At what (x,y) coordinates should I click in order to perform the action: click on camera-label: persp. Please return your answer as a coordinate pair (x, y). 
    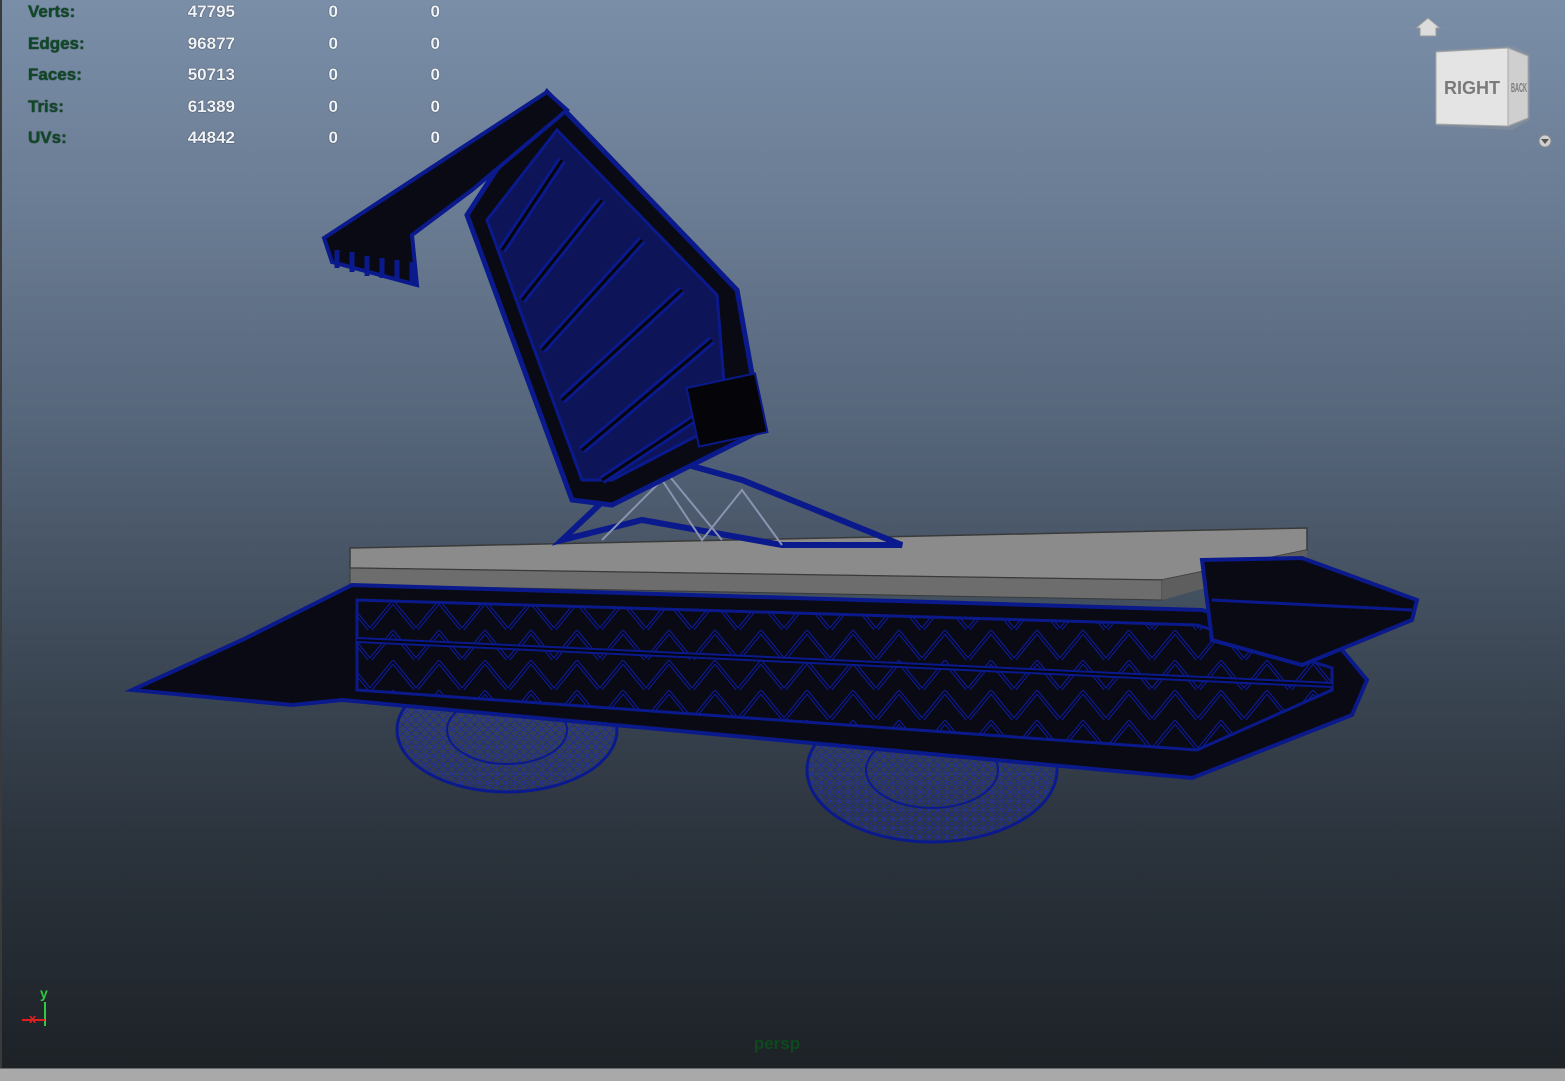
    Looking at the image, I should click on (777, 1043).